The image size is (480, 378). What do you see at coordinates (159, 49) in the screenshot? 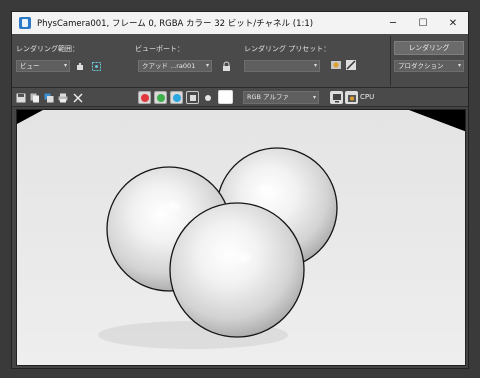
I see `viewport-label: ビューポート：` at bounding box center [159, 49].